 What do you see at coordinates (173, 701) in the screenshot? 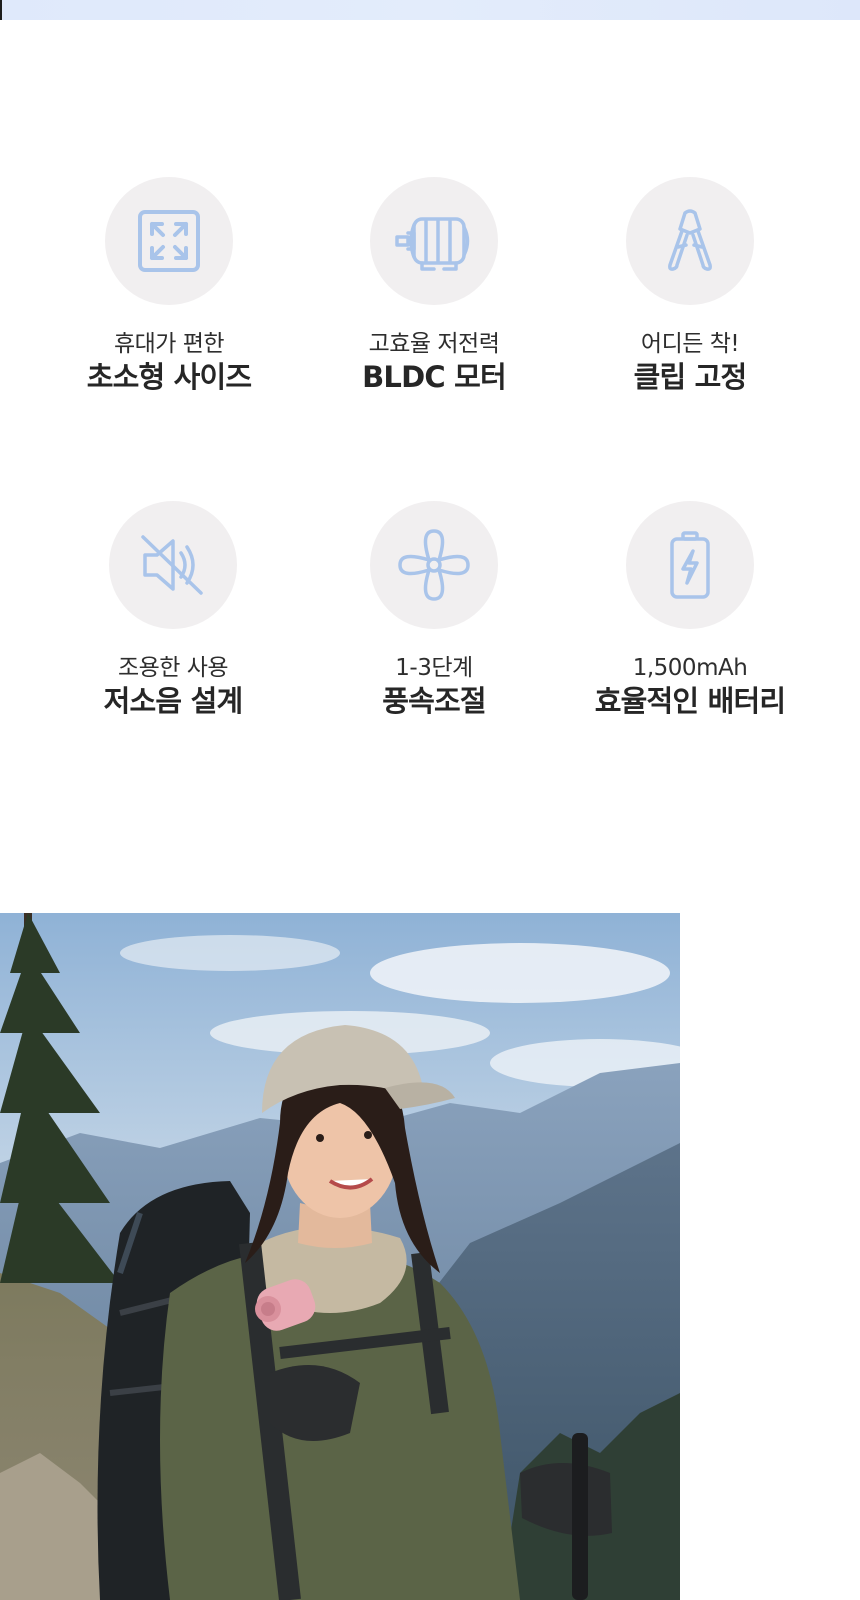
I see `feature-title: 저소음 설계` at bounding box center [173, 701].